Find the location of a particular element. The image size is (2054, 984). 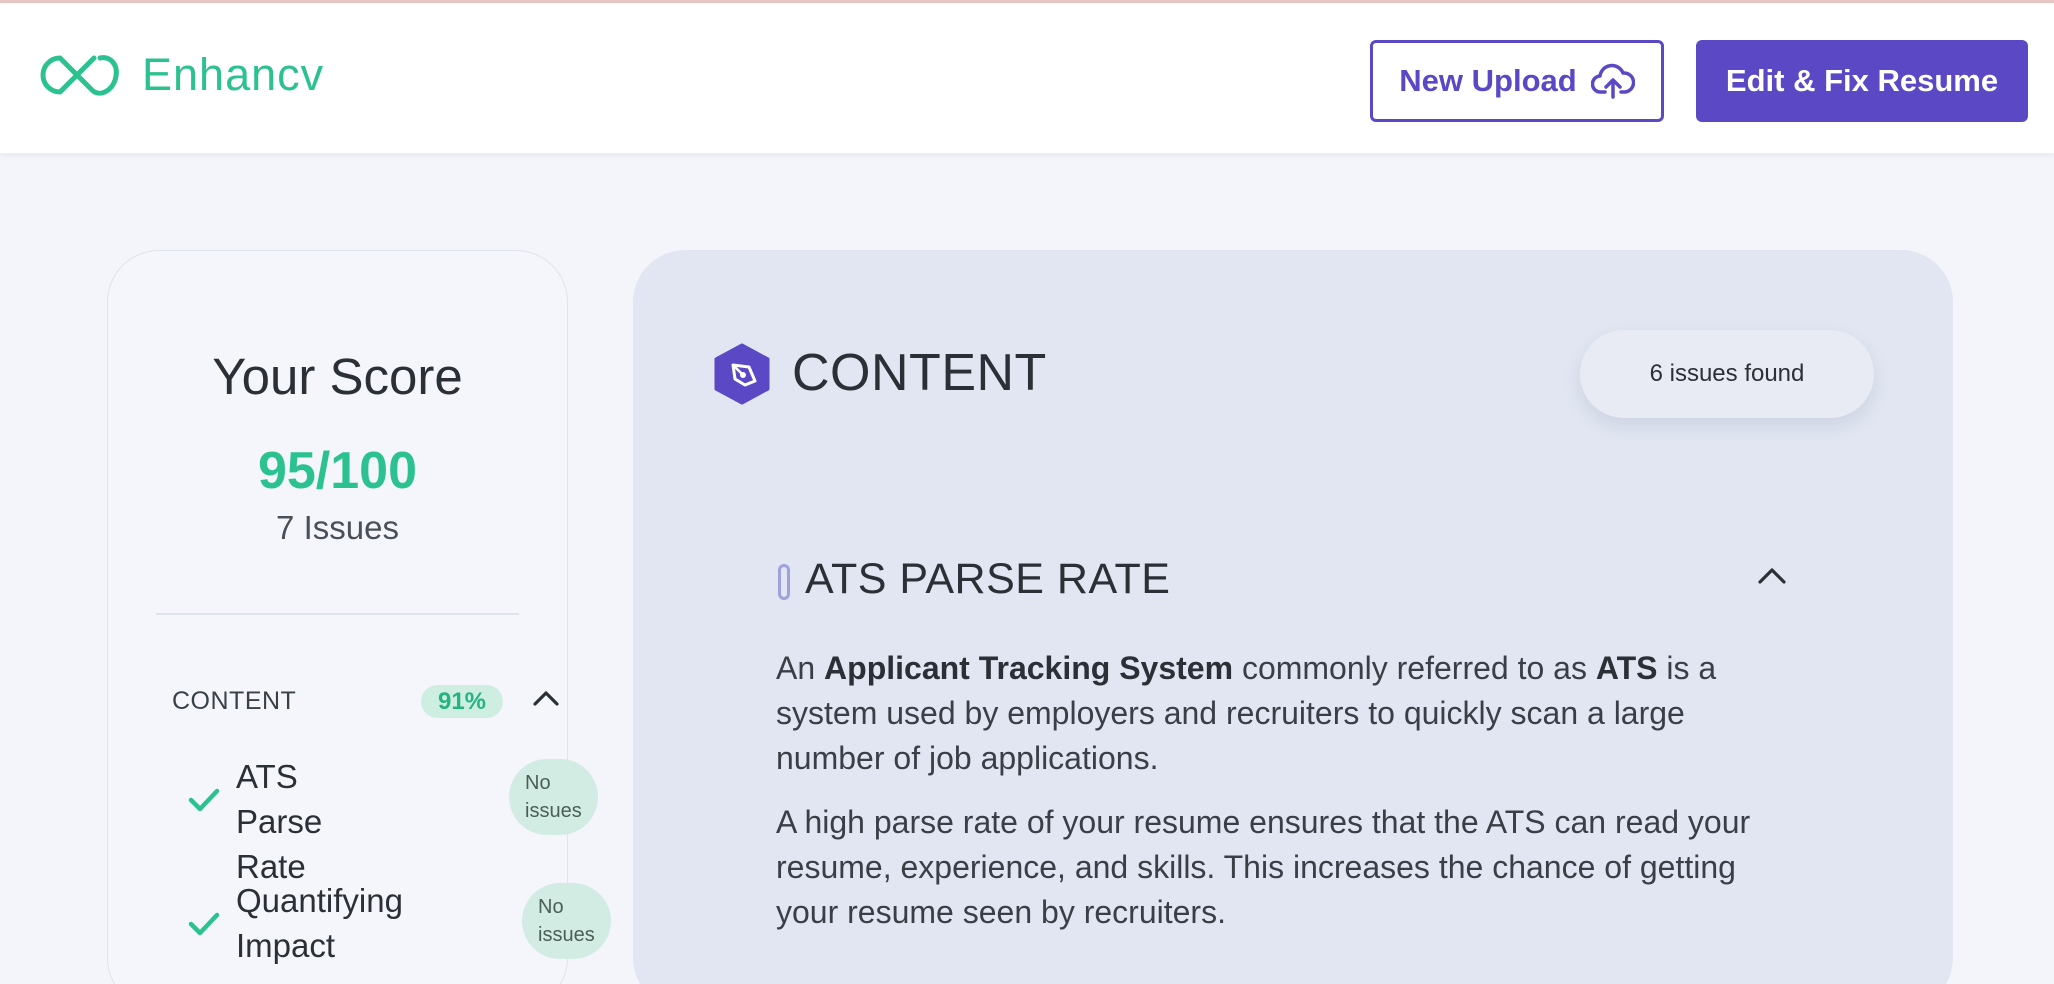

new-upload-label: New Upload is located at coordinates (1488, 80).